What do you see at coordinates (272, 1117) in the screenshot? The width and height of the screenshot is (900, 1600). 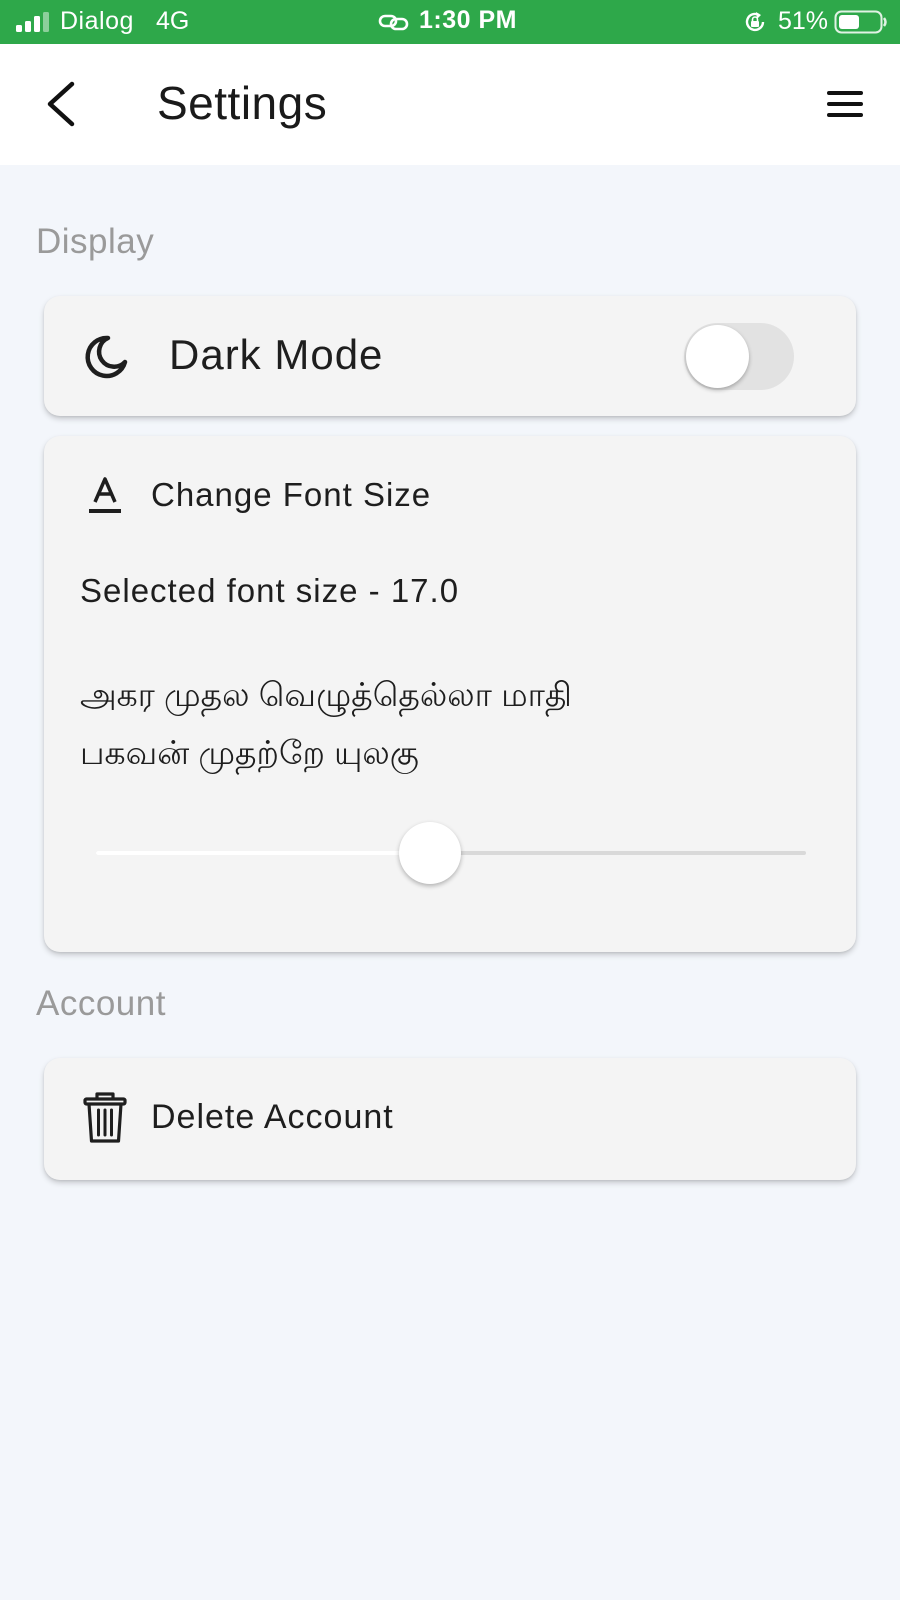 I see `delete-account-label: Delete Account` at bounding box center [272, 1117].